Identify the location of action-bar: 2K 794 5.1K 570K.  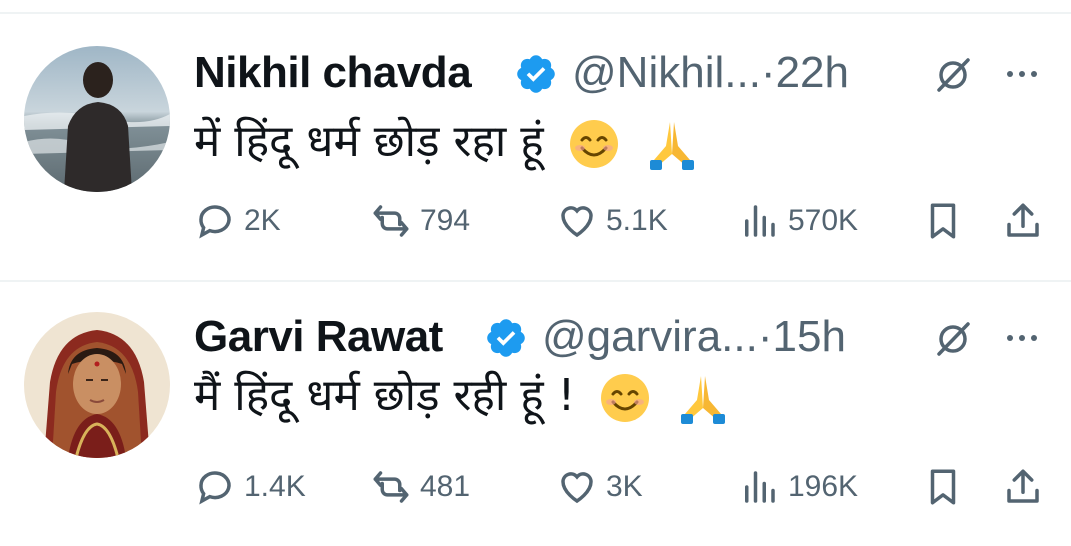
(624, 221).